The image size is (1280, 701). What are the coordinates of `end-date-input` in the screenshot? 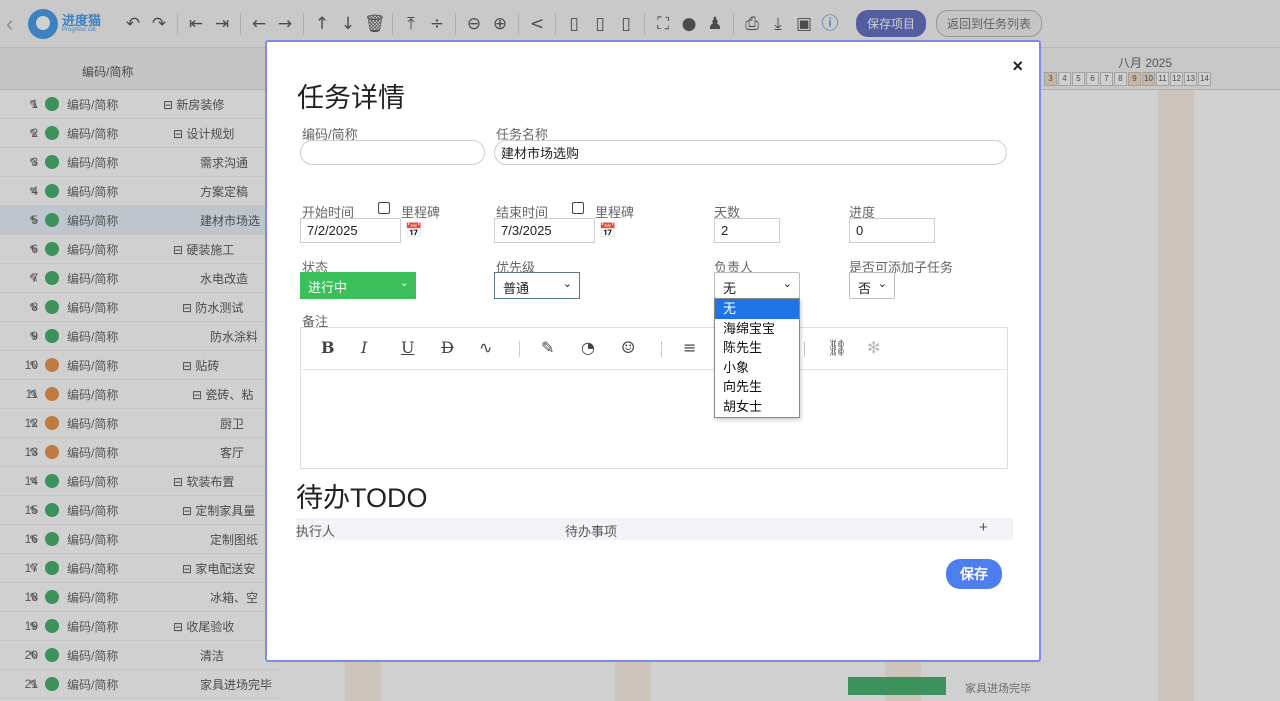 It's located at (544, 230).